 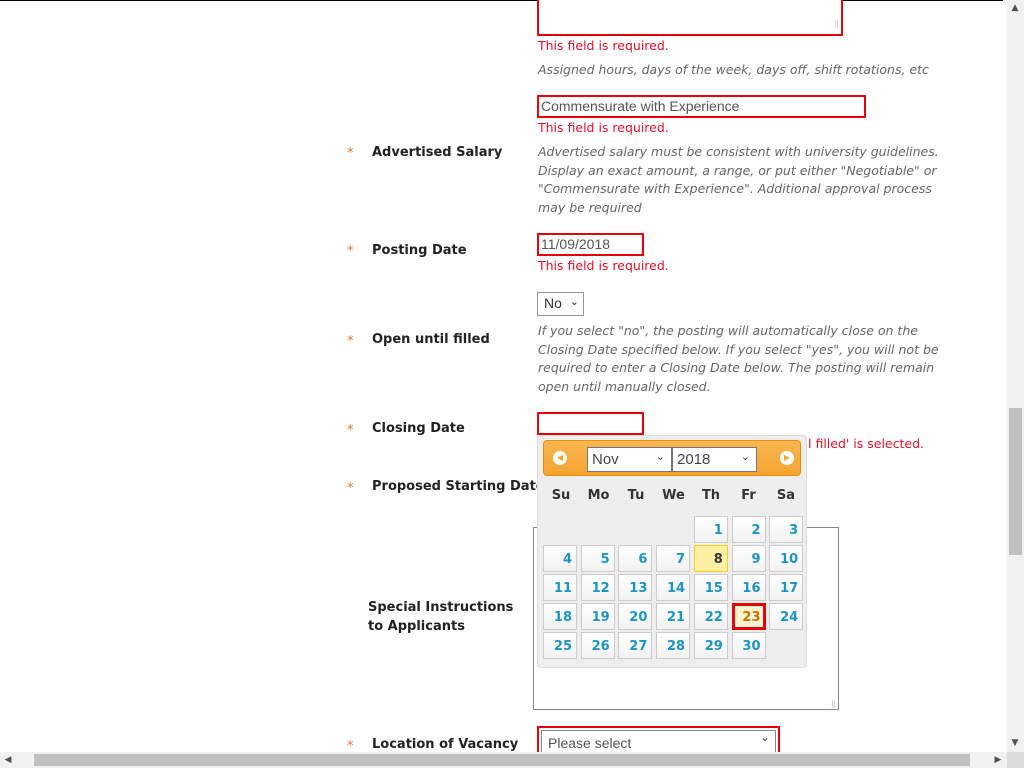 I want to click on day-cell-30: 30, so click(x=748, y=645).